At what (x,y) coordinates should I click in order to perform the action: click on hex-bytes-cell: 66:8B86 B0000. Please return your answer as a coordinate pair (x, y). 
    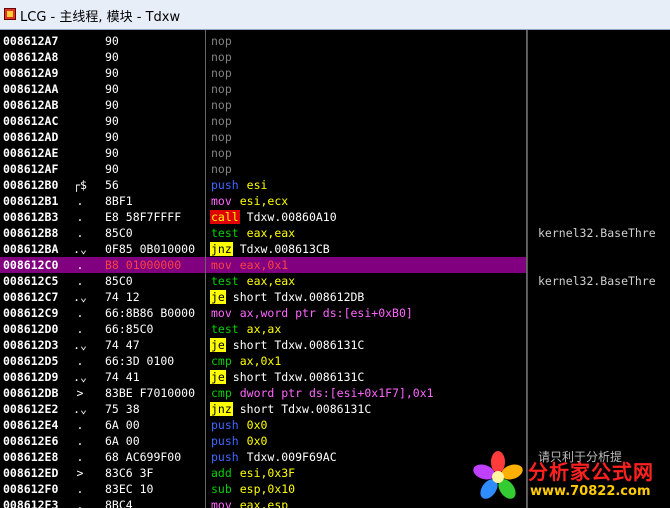
    Looking at the image, I should click on (150, 313).